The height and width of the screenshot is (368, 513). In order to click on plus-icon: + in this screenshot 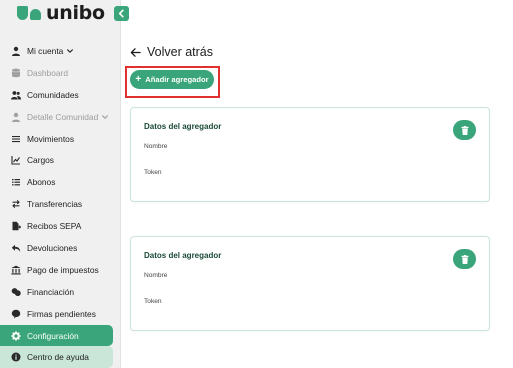, I will do `click(138, 79)`.